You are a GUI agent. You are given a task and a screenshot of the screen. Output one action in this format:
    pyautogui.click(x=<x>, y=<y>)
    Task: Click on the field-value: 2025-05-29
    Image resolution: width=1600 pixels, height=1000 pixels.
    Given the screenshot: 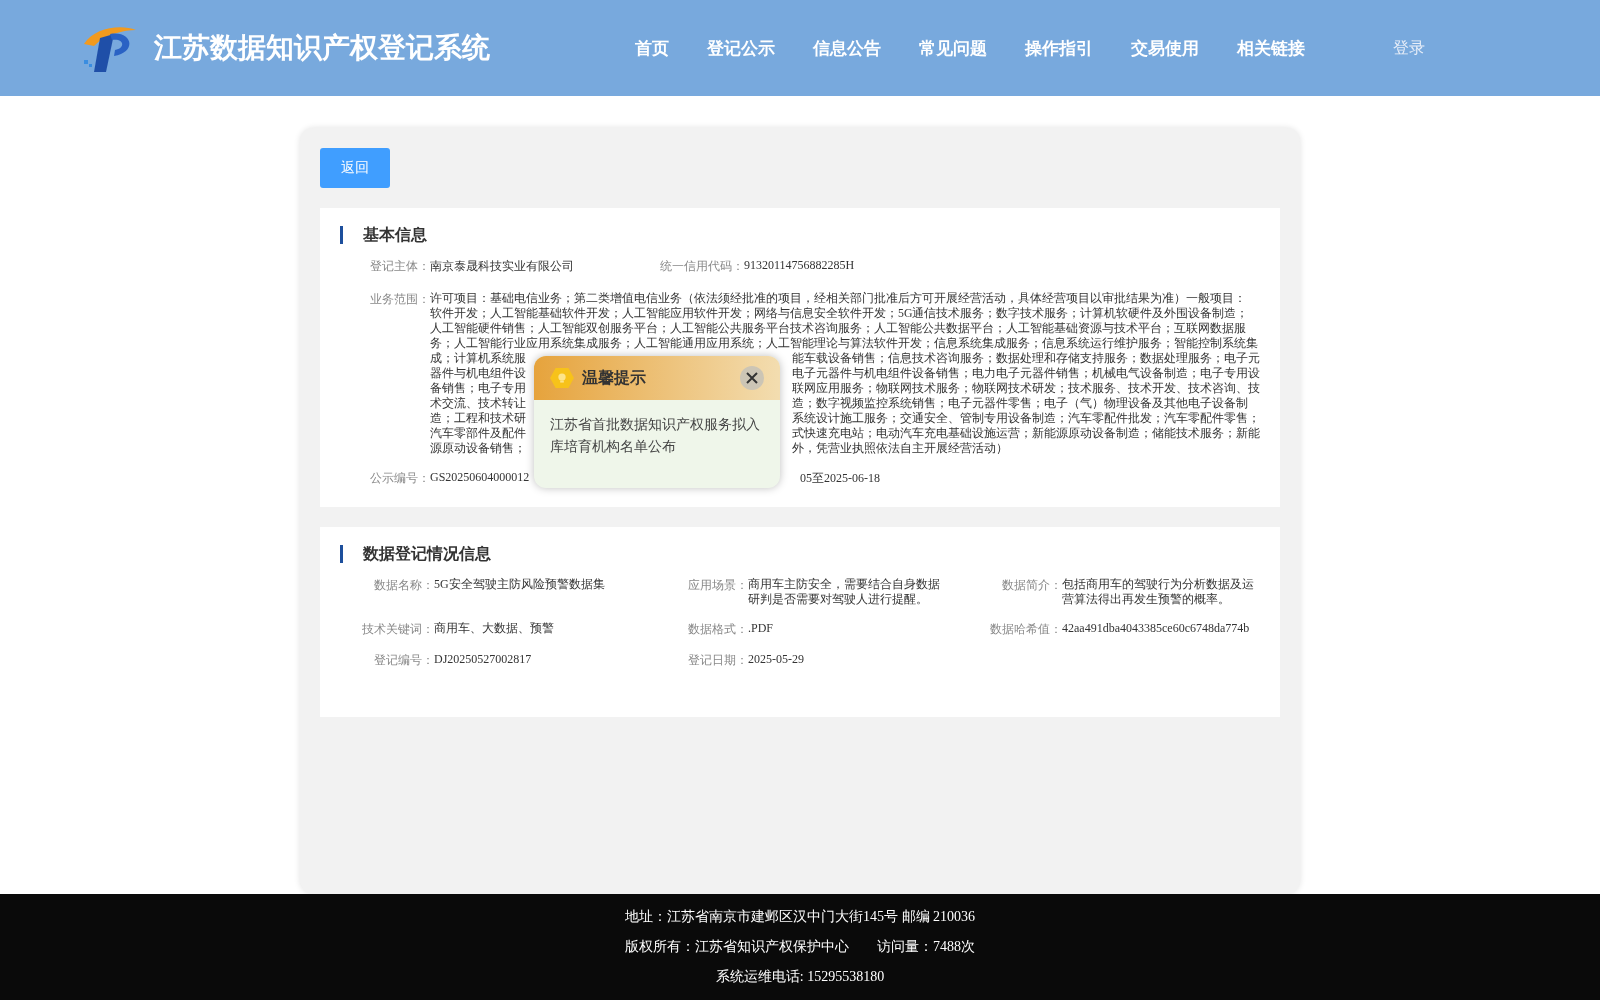 What is the action you would take?
    pyautogui.click(x=776, y=660)
    